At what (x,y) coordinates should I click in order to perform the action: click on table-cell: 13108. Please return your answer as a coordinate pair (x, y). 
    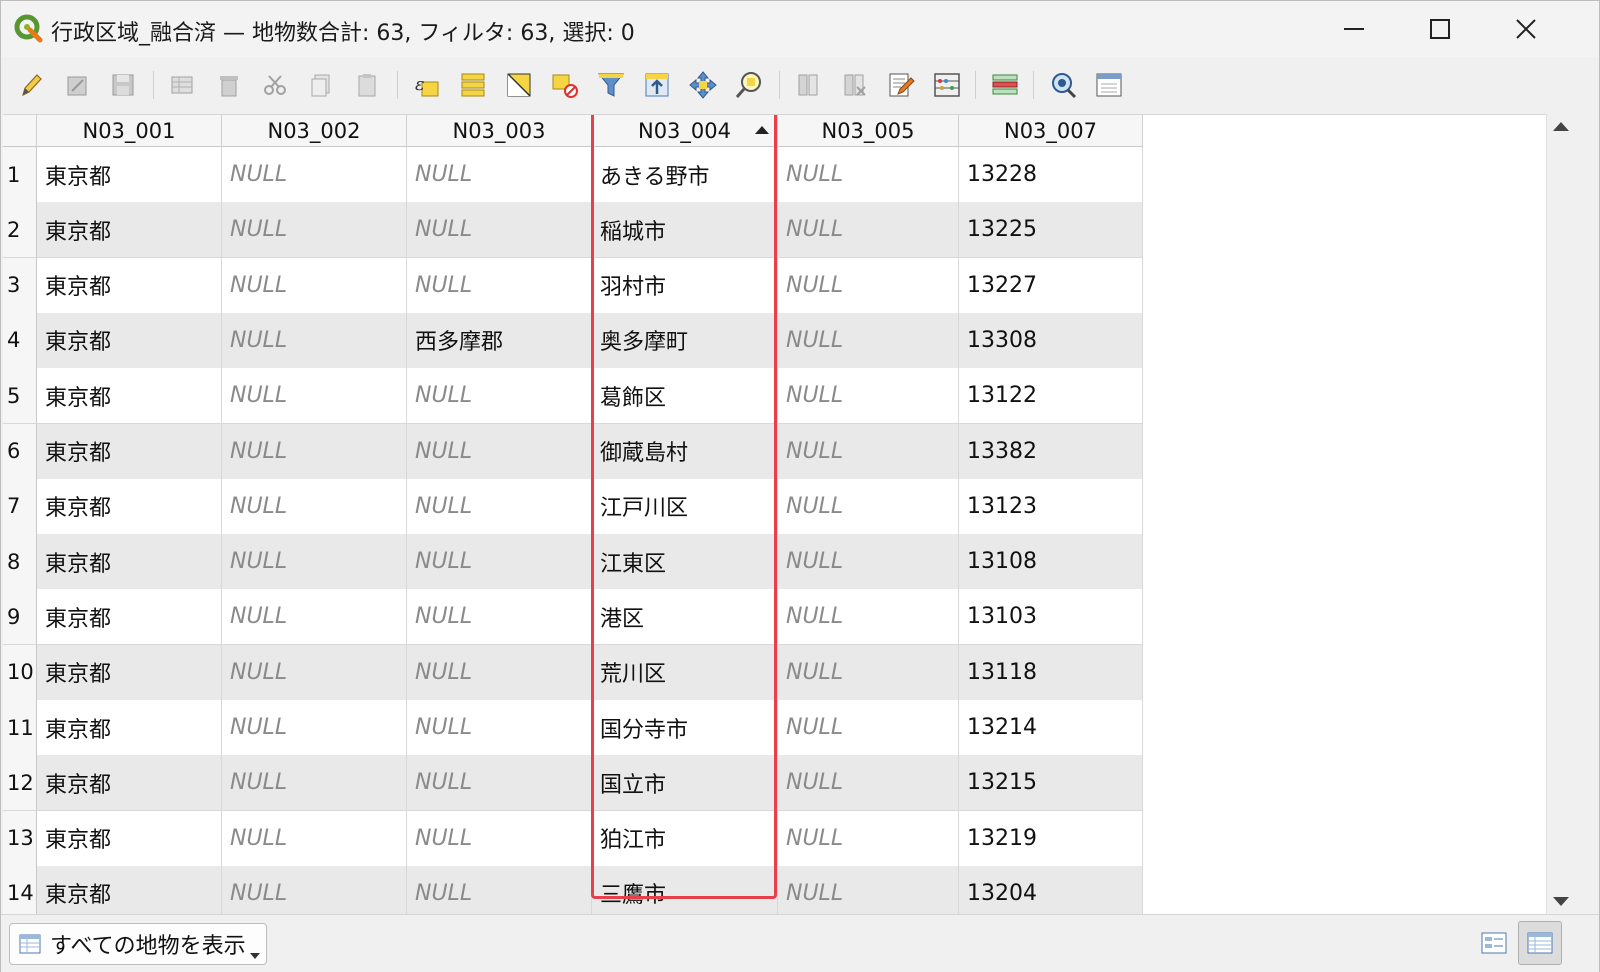
    Looking at the image, I should click on (1051, 562).